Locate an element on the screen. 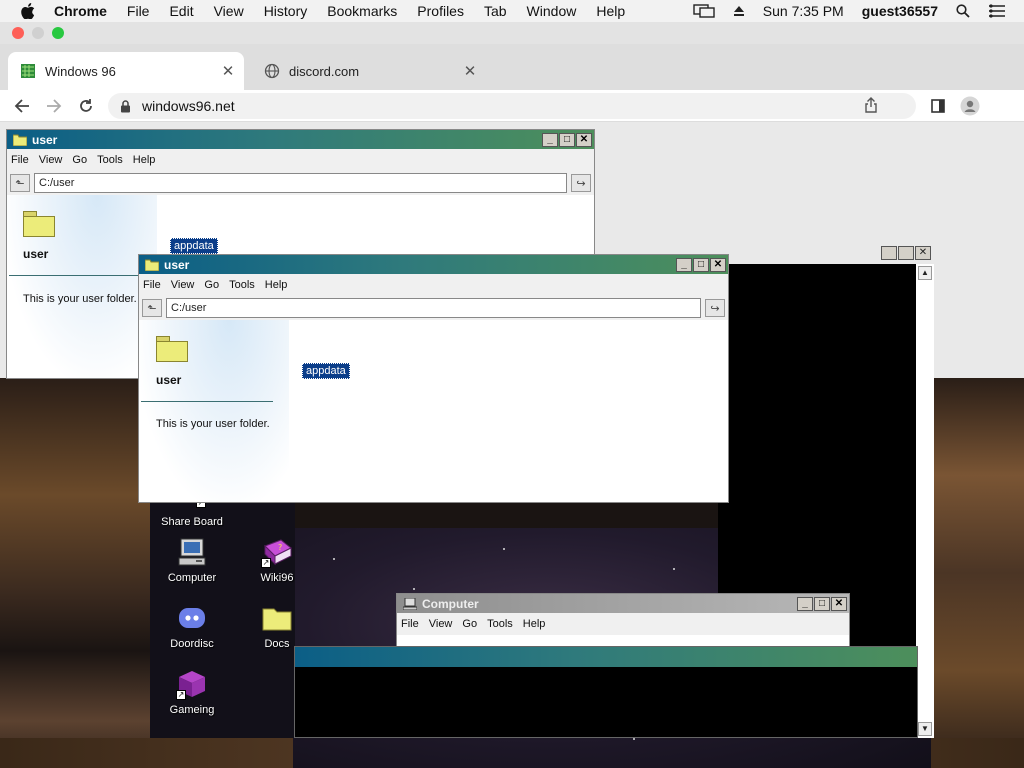 The height and width of the screenshot is (768, 1024). menu-app-name: Chrome is located at coordinates (80, 11).